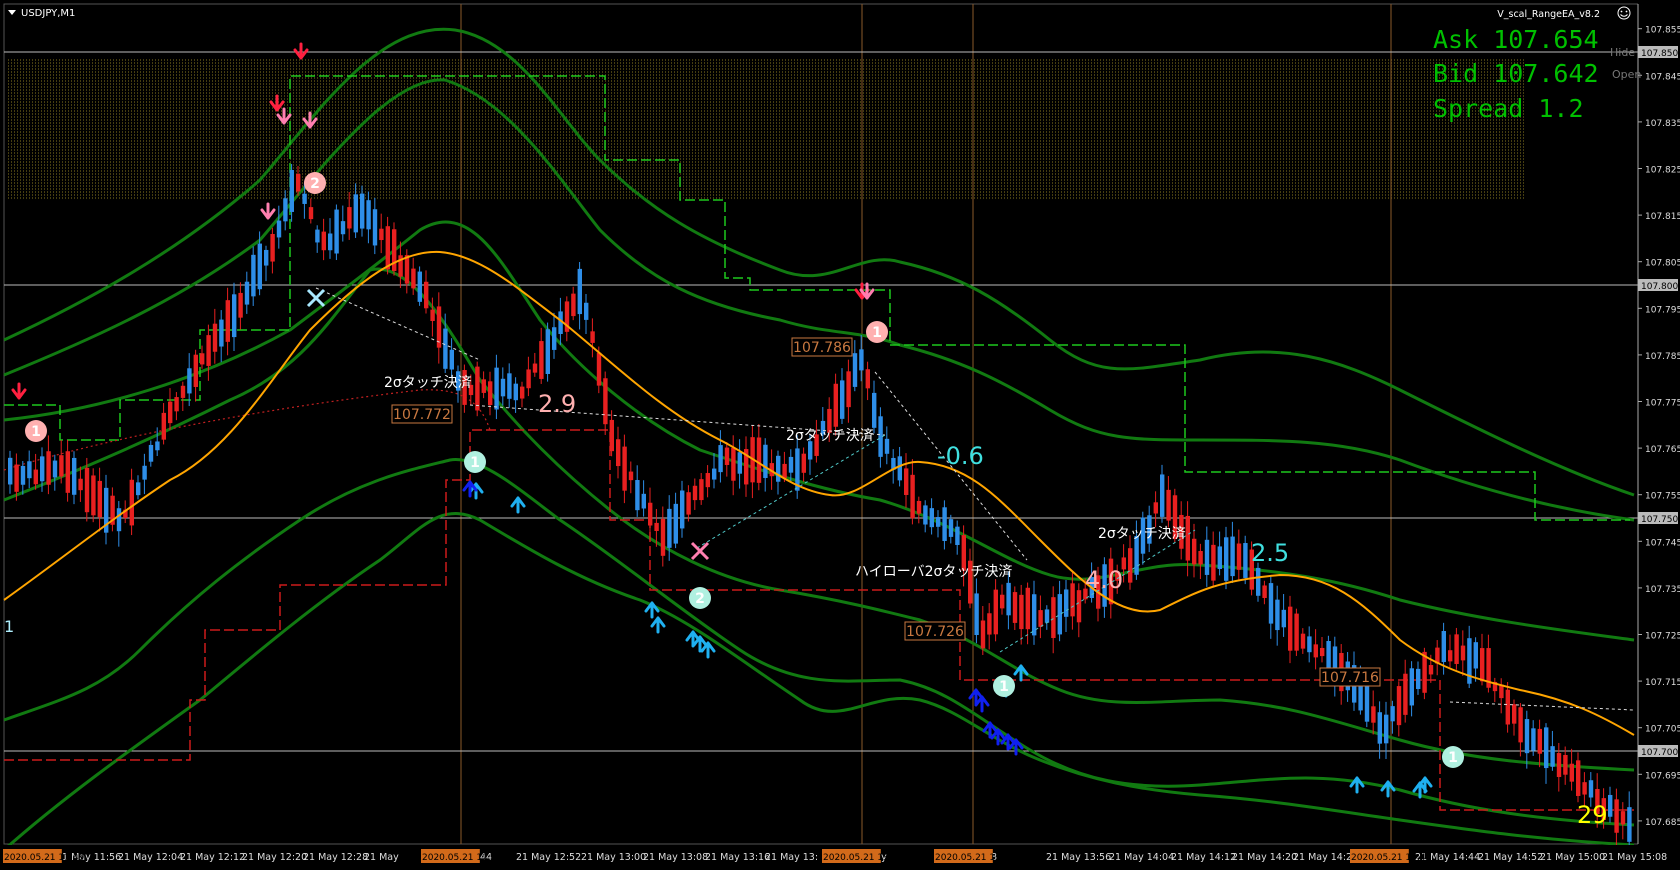  Describe the element at coordinates (1626, 74) in the screenshot. I see `open-button: Open` at that location.